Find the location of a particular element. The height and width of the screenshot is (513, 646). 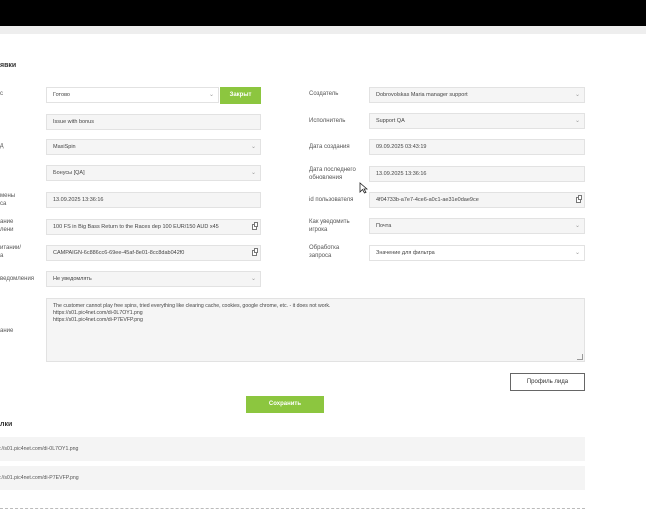

campaign-label: итании/ а is located at coordinates (10, 252).